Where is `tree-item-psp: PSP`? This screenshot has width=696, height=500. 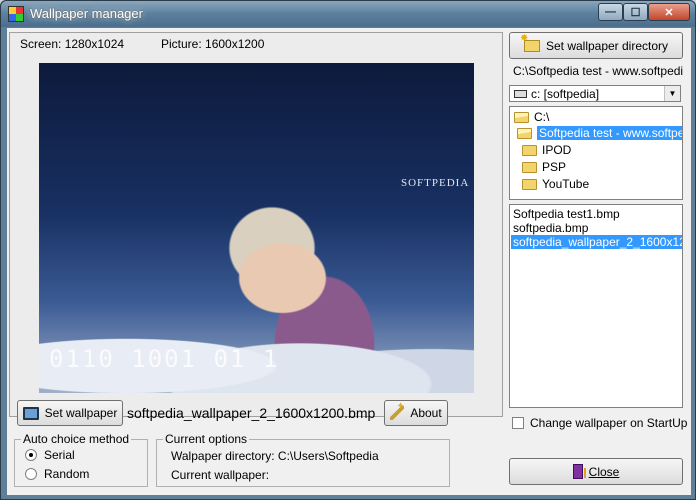
tree-item-psp: PSP is located at coordinates (544, 167).